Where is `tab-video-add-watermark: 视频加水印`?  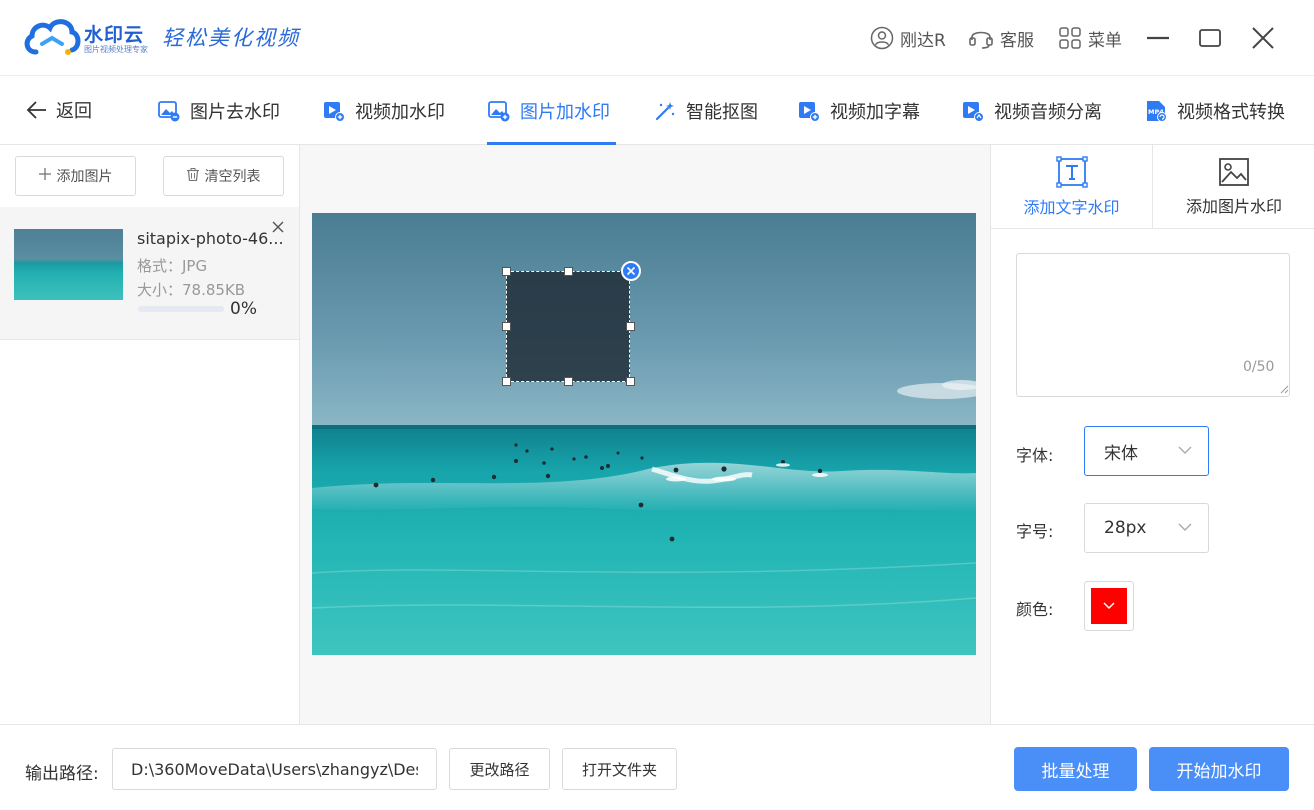
tab-video-add-watermark: 视频加水印 is located at coordinates (384, 111).